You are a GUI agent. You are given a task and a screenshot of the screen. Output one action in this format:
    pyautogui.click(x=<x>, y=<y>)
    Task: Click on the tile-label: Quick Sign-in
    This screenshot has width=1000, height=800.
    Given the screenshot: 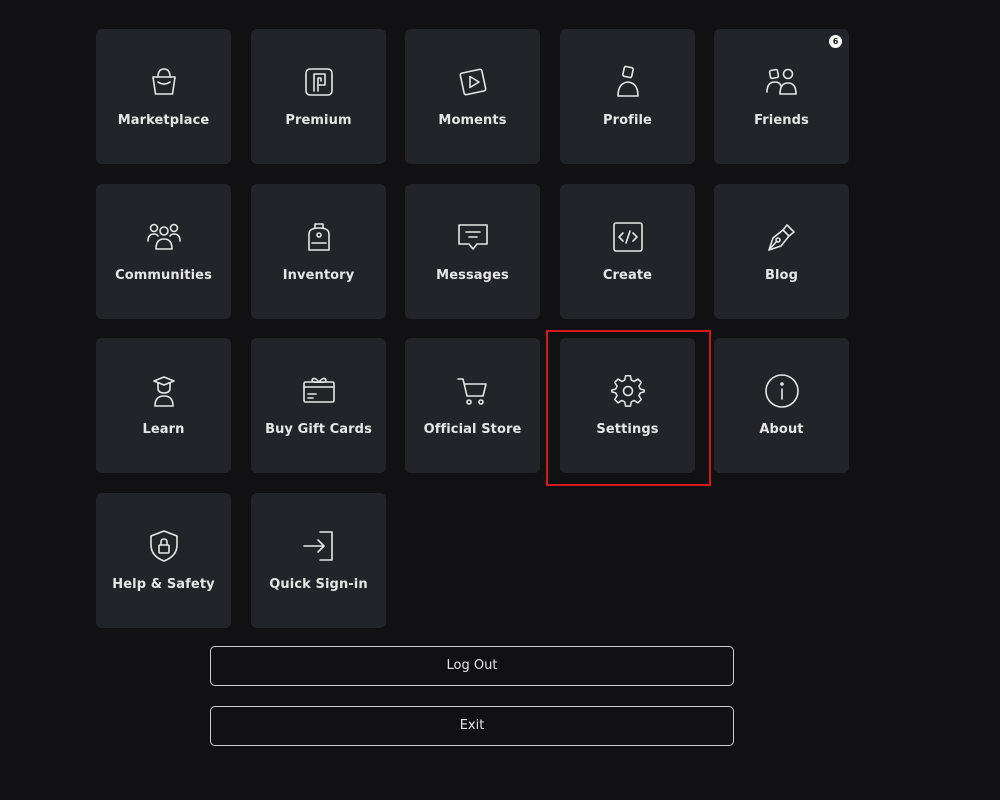 What is the action you would take?
    pyautogui.click(x=318, y=584)
    